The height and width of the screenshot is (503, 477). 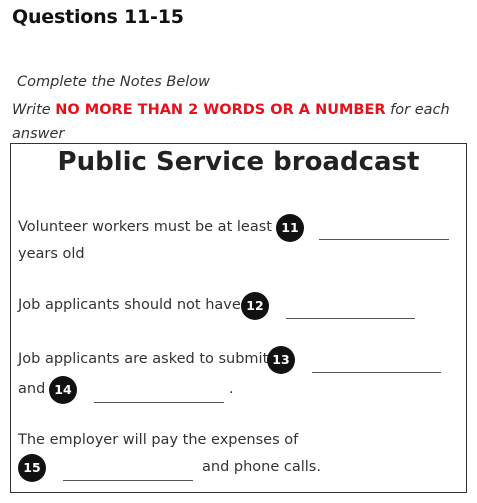 I want to click on q15-text-before: The employer will pay the expenses of, so click(x=158, y=440).